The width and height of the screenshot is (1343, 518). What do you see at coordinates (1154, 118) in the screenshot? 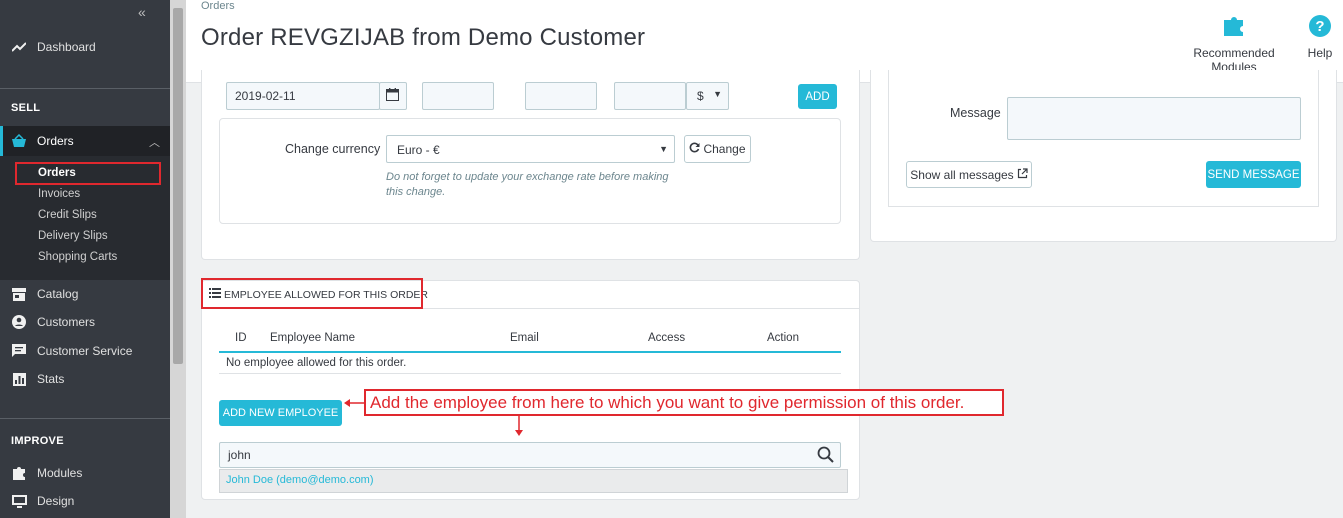
I see `message-textarea` at bounding box center [1154, 118].